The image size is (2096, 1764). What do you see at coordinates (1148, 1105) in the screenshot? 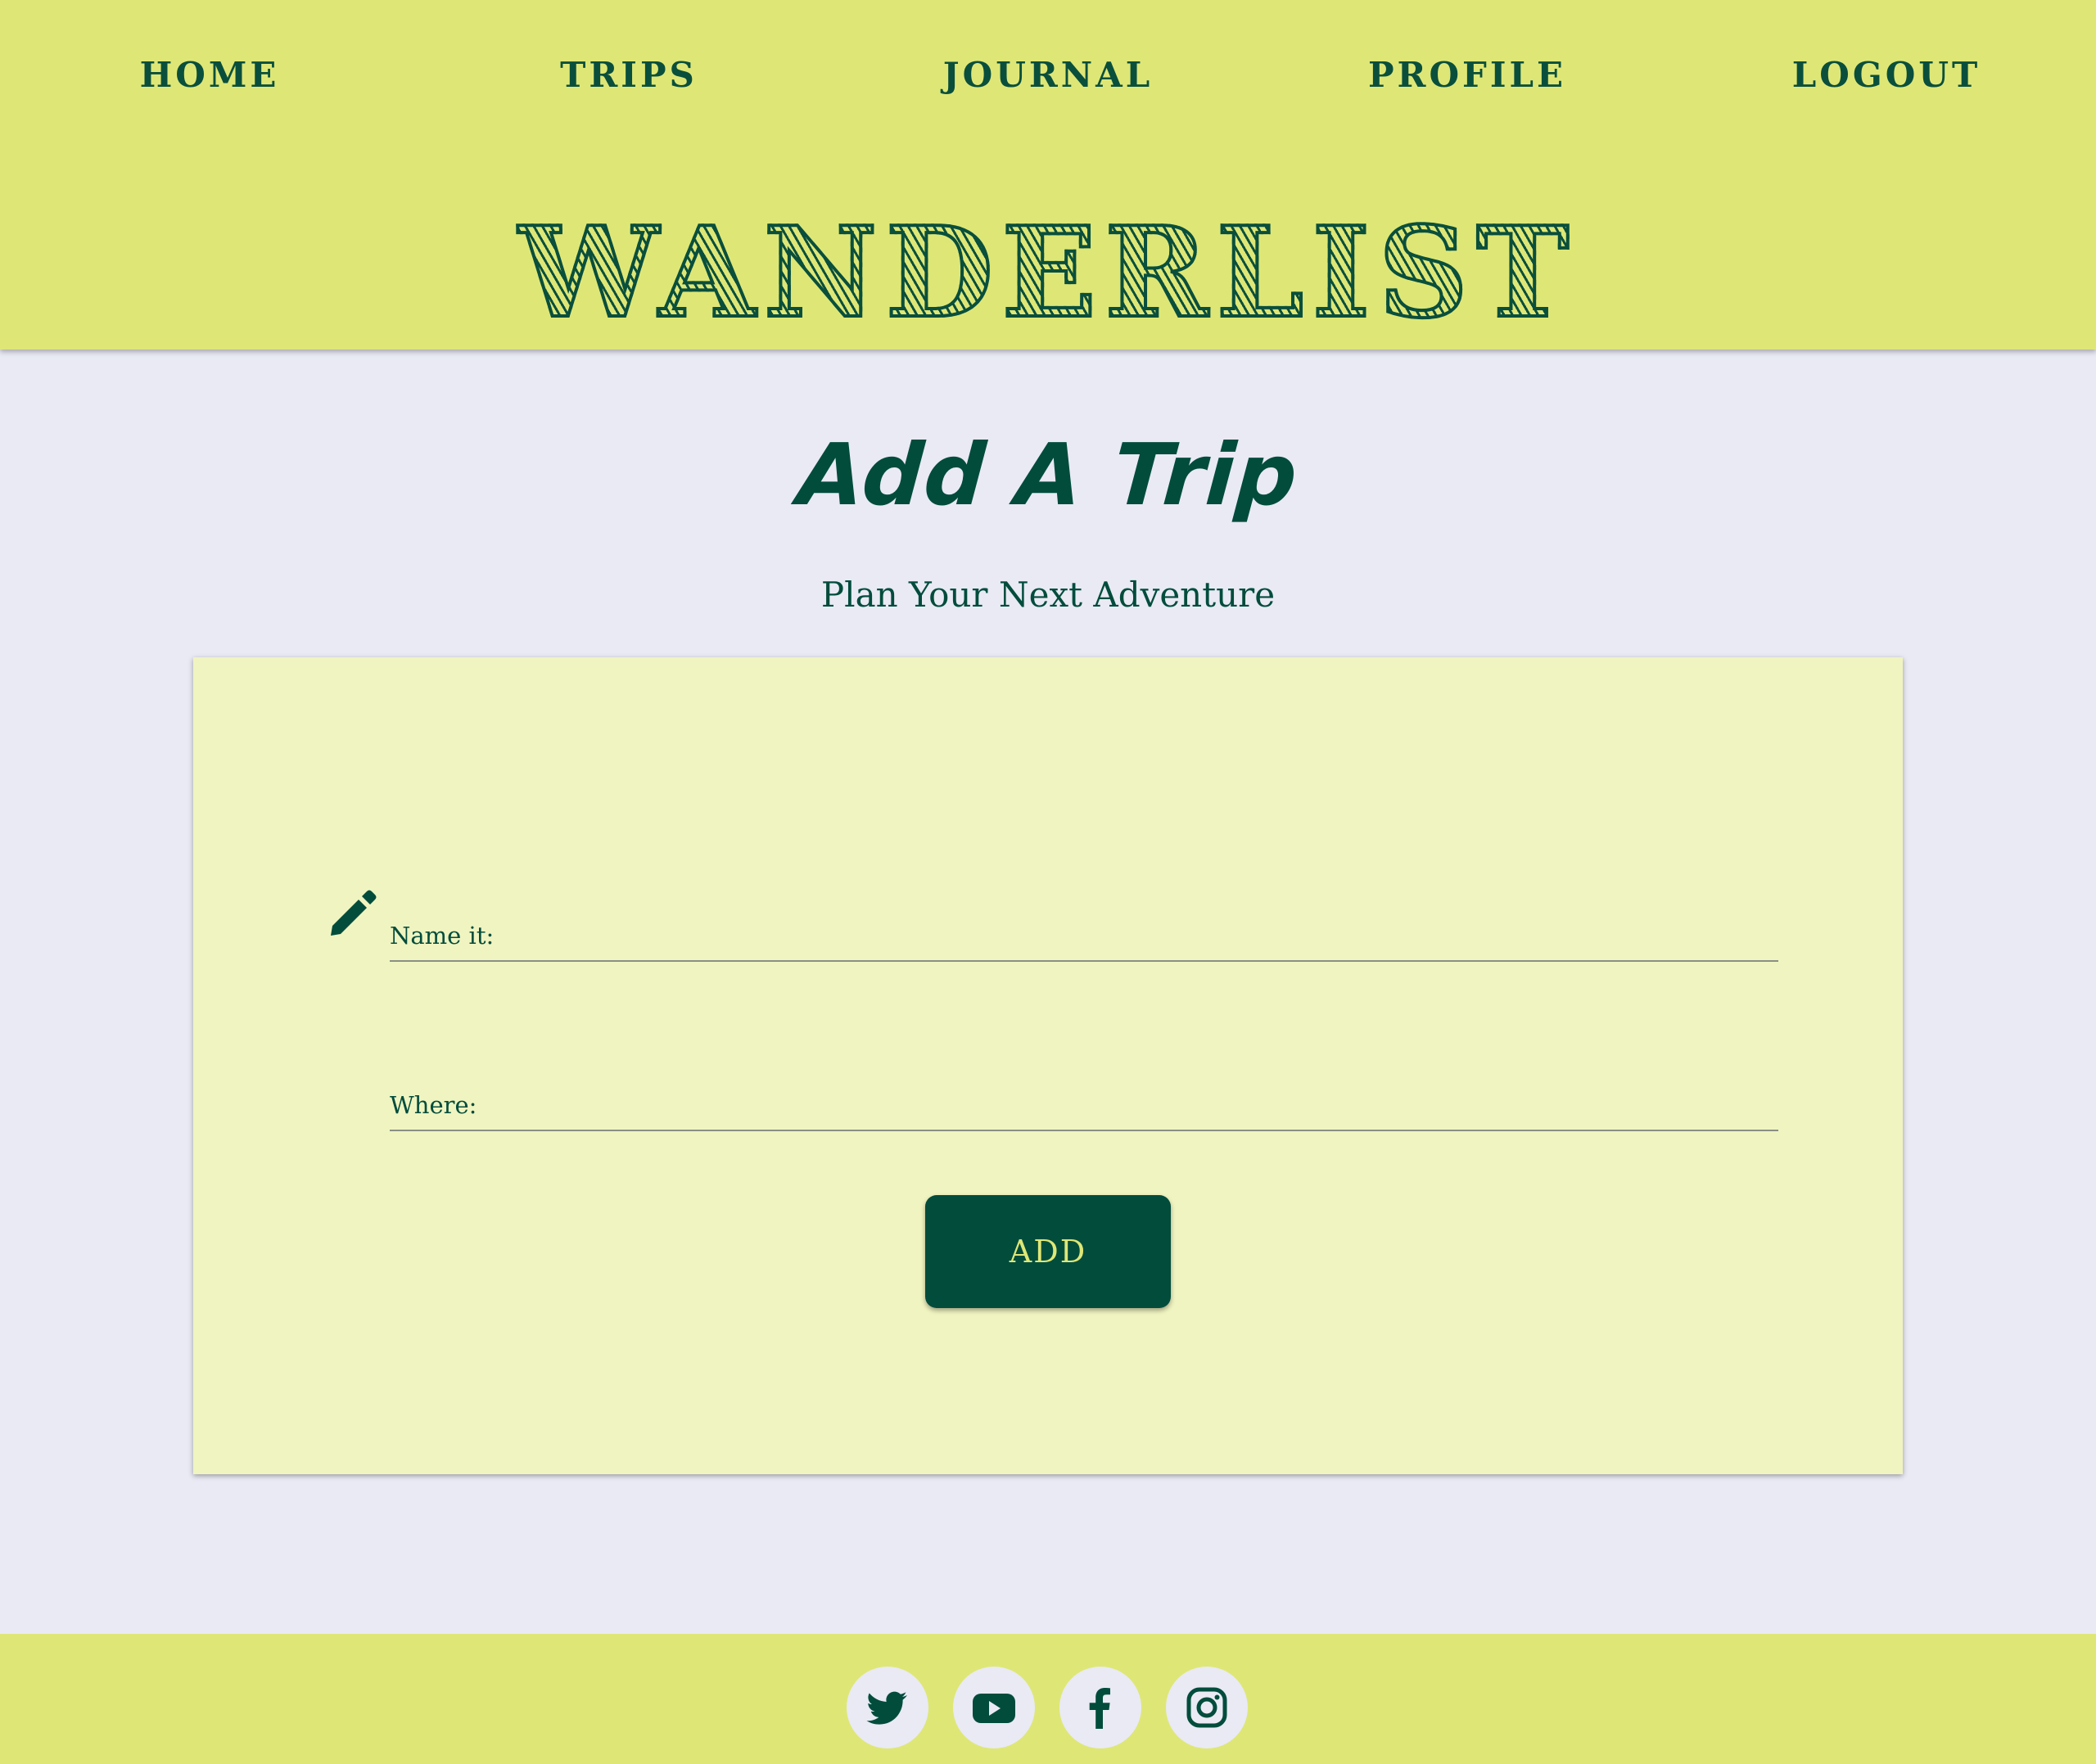
I see `where-input` at bounding box center [1148, 1105].